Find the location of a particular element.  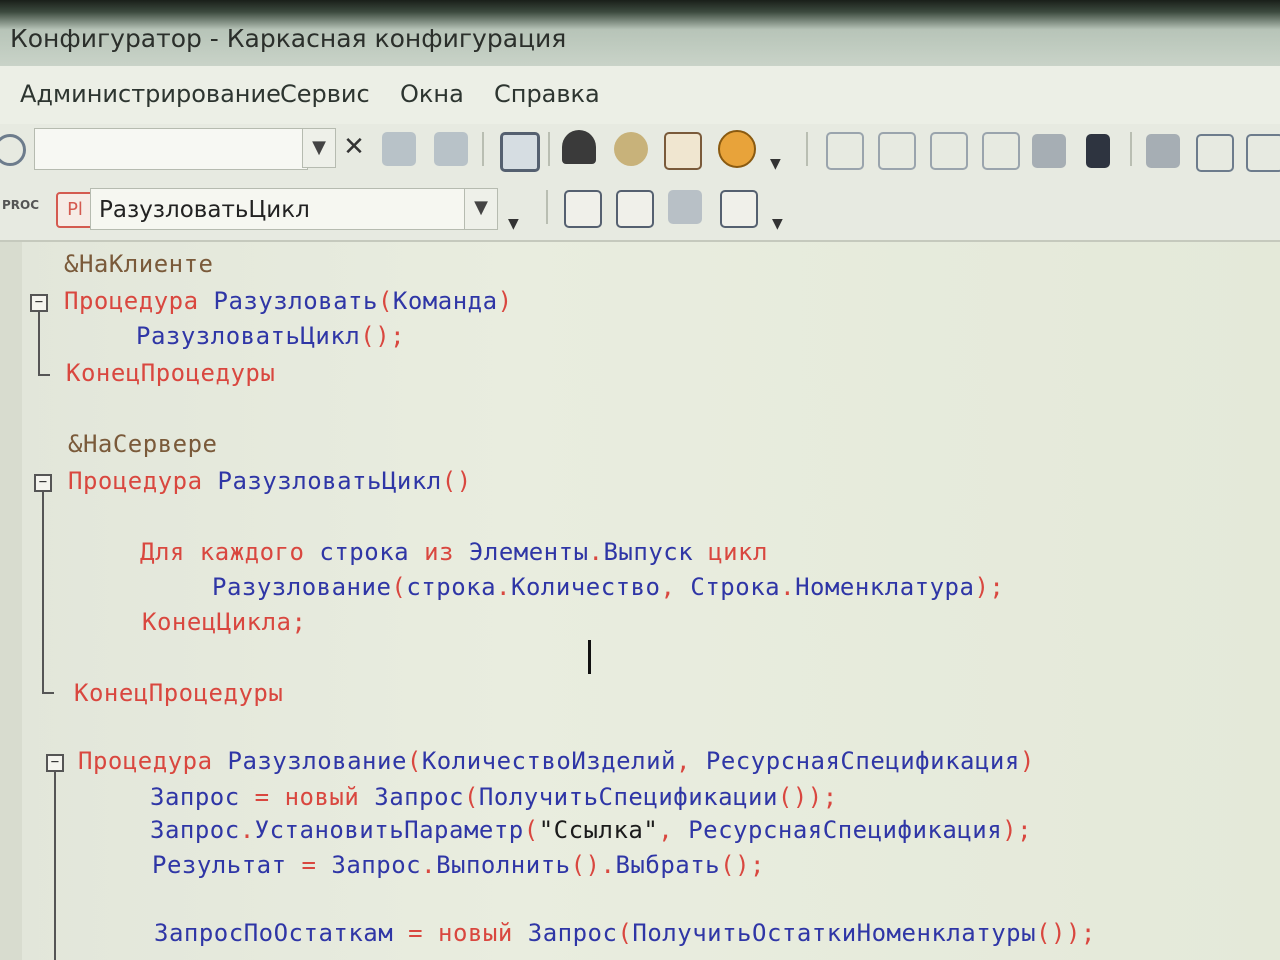

code-line: Процедура Разузловать(Команда) is located at coordinates (288, 301).